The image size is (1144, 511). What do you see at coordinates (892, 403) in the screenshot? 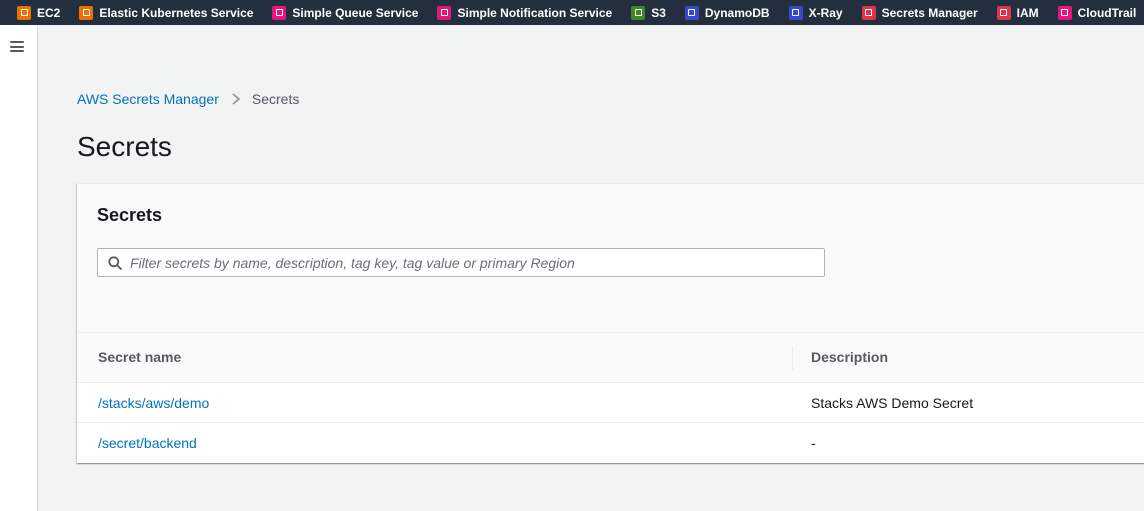
I see `secret-description: Stacks AWS Demo Secret` at bounding box center [892, 403].